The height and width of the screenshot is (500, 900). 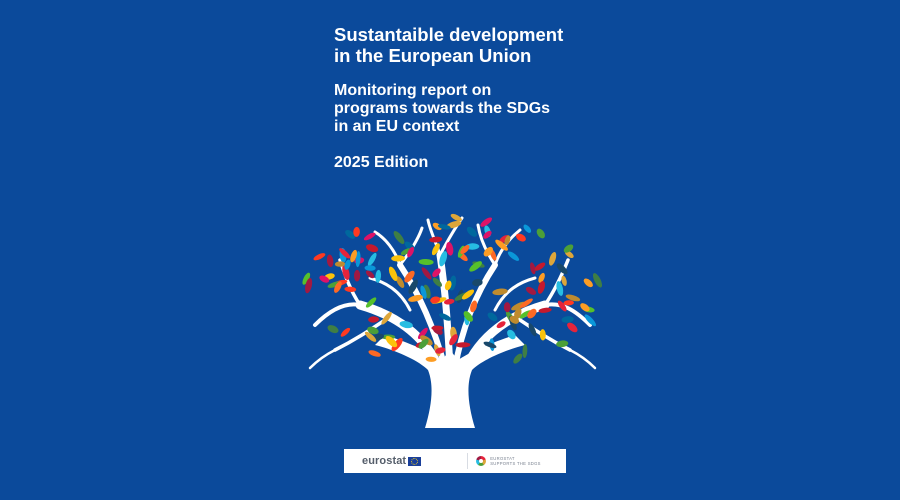 I want to click on title-line: in the European Union, so click(x=433, y=55).